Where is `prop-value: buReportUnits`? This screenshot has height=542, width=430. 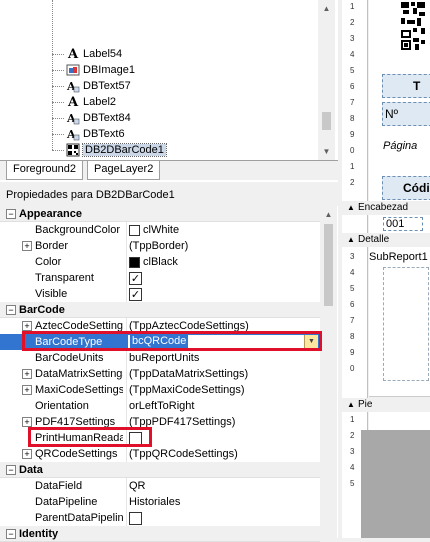
prop-value: buReportUnits is located at coordinates (224, 358).